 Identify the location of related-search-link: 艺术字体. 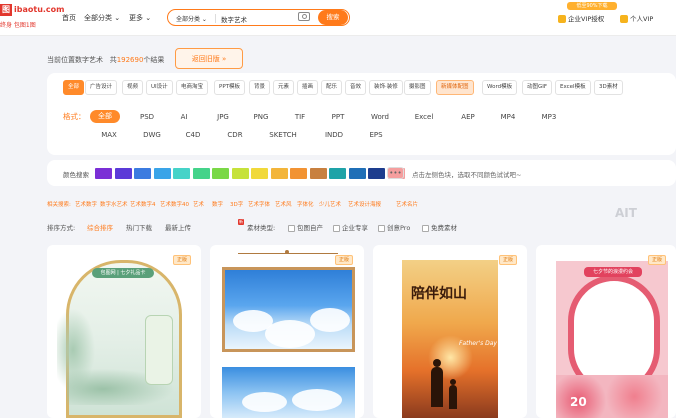
(259, 204).